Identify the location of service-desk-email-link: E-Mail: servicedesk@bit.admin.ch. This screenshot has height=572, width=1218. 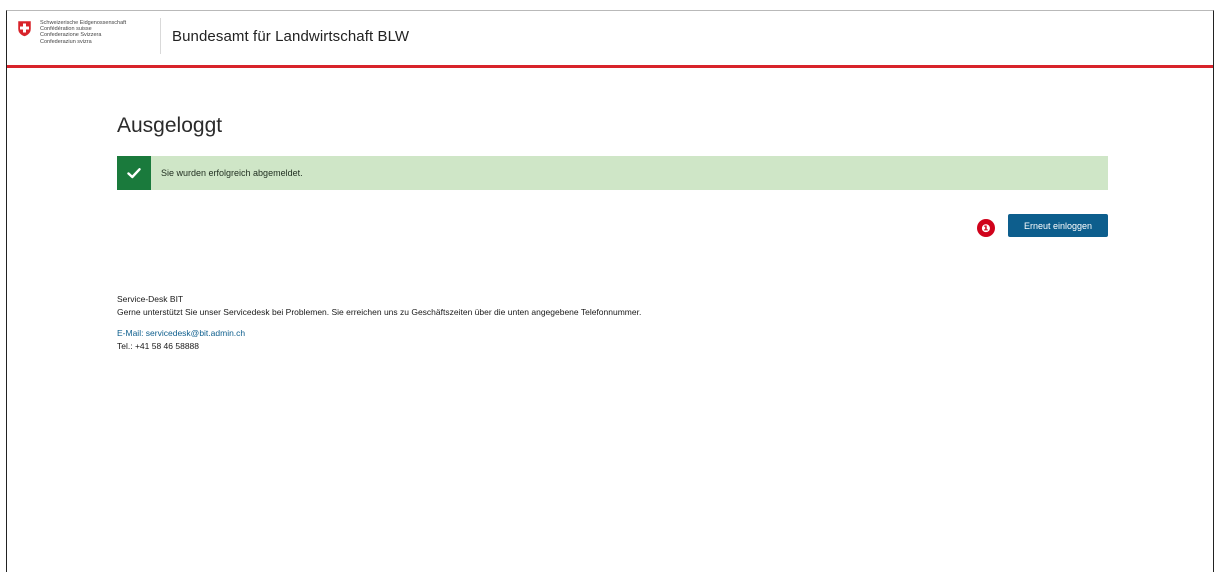
(379, 333).